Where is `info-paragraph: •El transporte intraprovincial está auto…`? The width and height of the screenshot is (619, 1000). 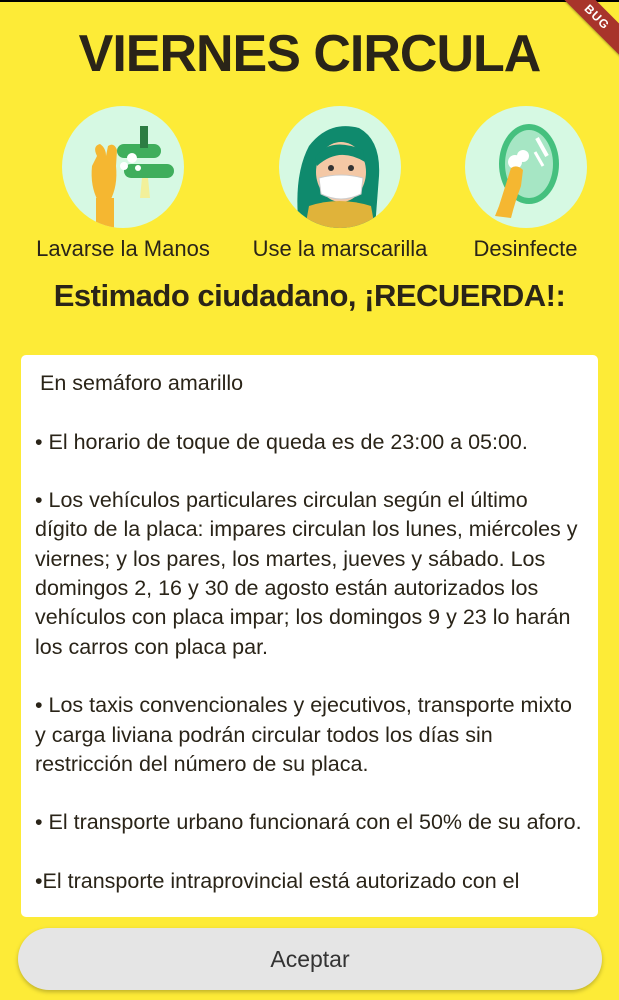
info-paragraph: •El transporte intraprovincial está auto… is located at coordinates (277, 881).